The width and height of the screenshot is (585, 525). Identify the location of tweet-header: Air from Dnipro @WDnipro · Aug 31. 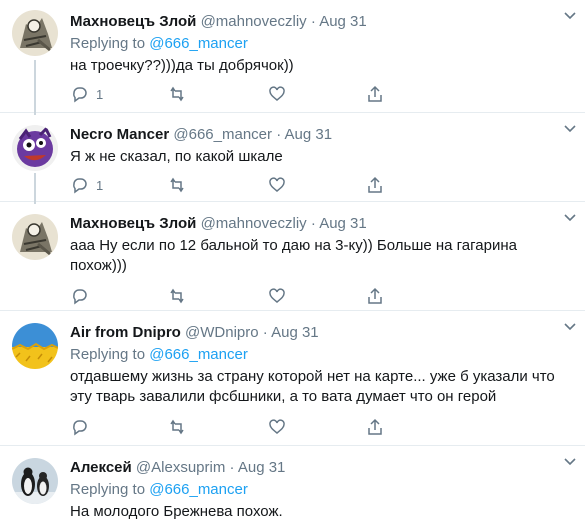
(322, 333).